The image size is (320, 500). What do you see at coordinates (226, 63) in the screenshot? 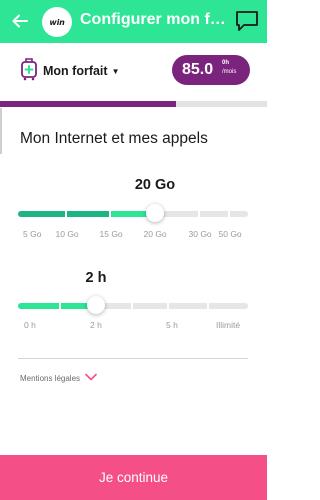
I see `price-cents: 0h` at bounding box center [226, 63].